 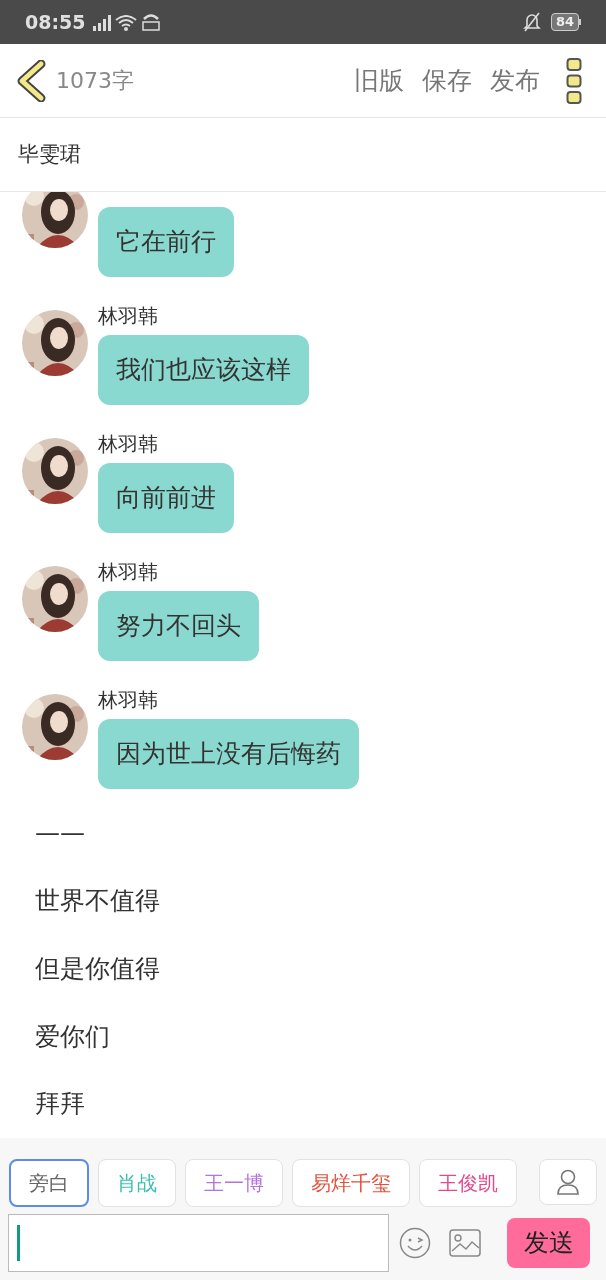 I want to click on wifi-icon, so click(x=126, y=23).